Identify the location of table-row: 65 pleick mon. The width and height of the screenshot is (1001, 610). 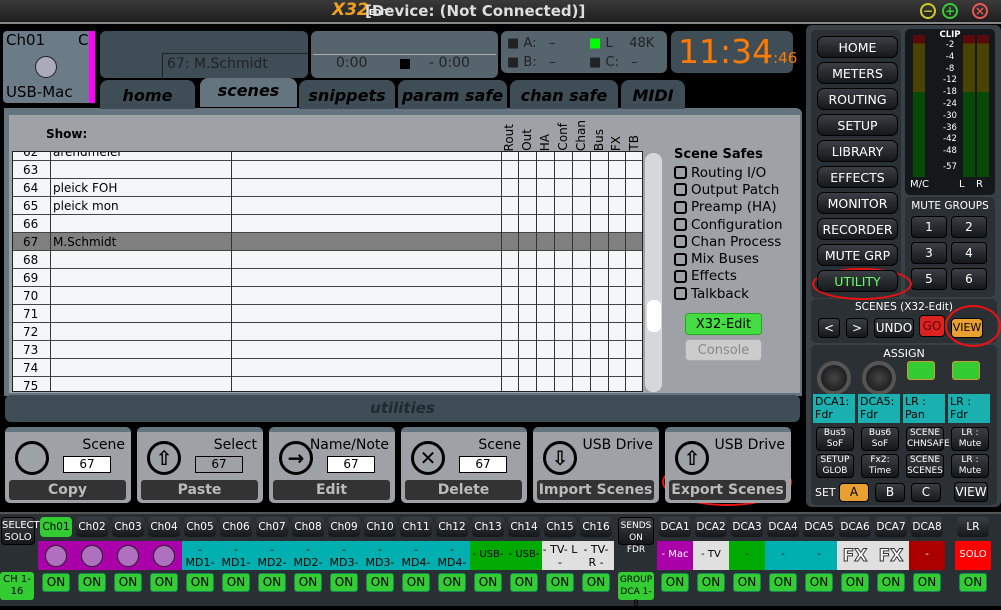
(327, 206).